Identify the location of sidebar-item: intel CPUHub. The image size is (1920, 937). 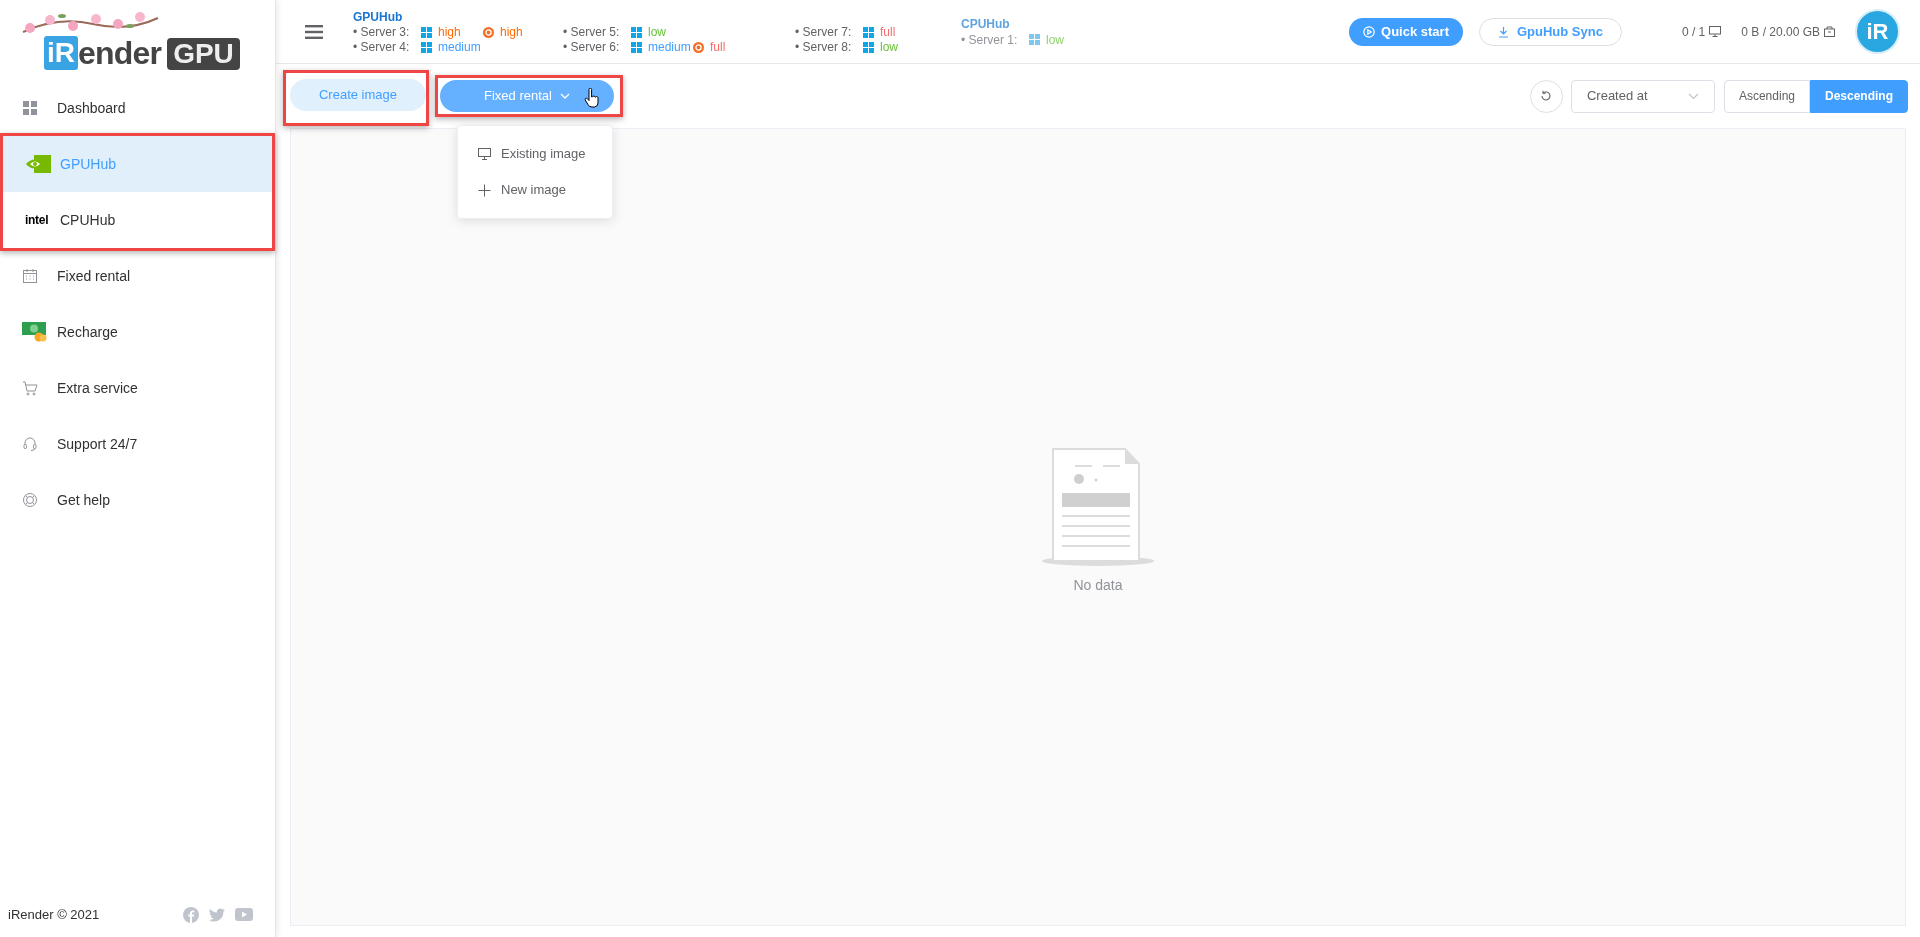
(137, 220).